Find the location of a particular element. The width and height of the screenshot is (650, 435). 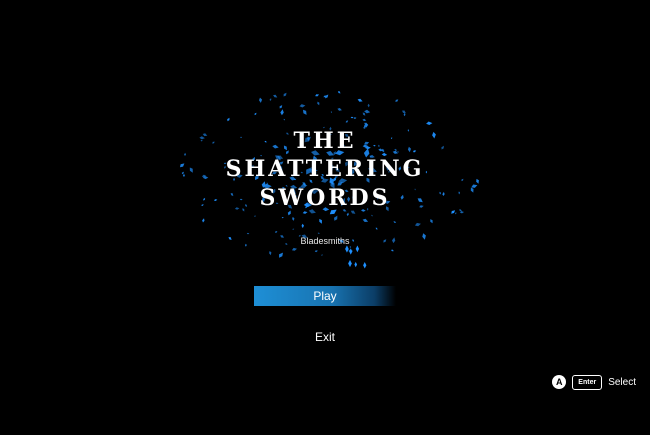

game-title-line-2: SHATTERING is located at coordinates (325, 169).